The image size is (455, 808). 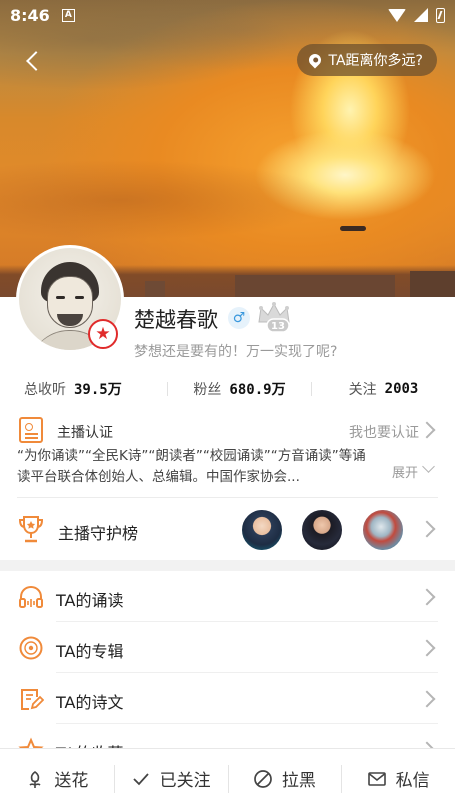 What do you see at coordinates (30, 15) in the screenshot?
I see `status-time: 8:46` at bounding box center [30, 15].